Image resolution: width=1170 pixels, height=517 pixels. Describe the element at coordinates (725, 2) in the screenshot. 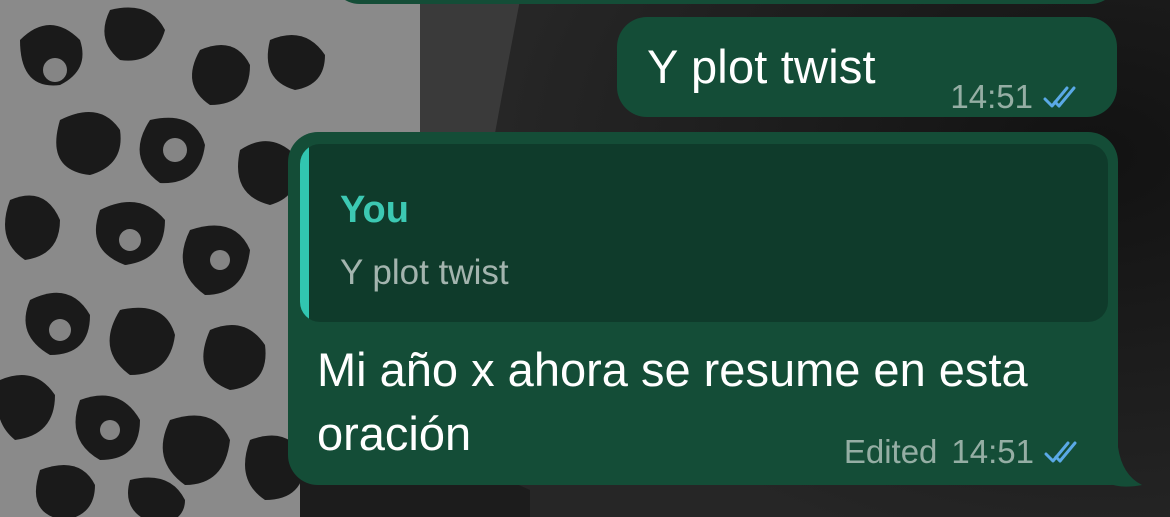

I see `previous-message-bubble` at that location.